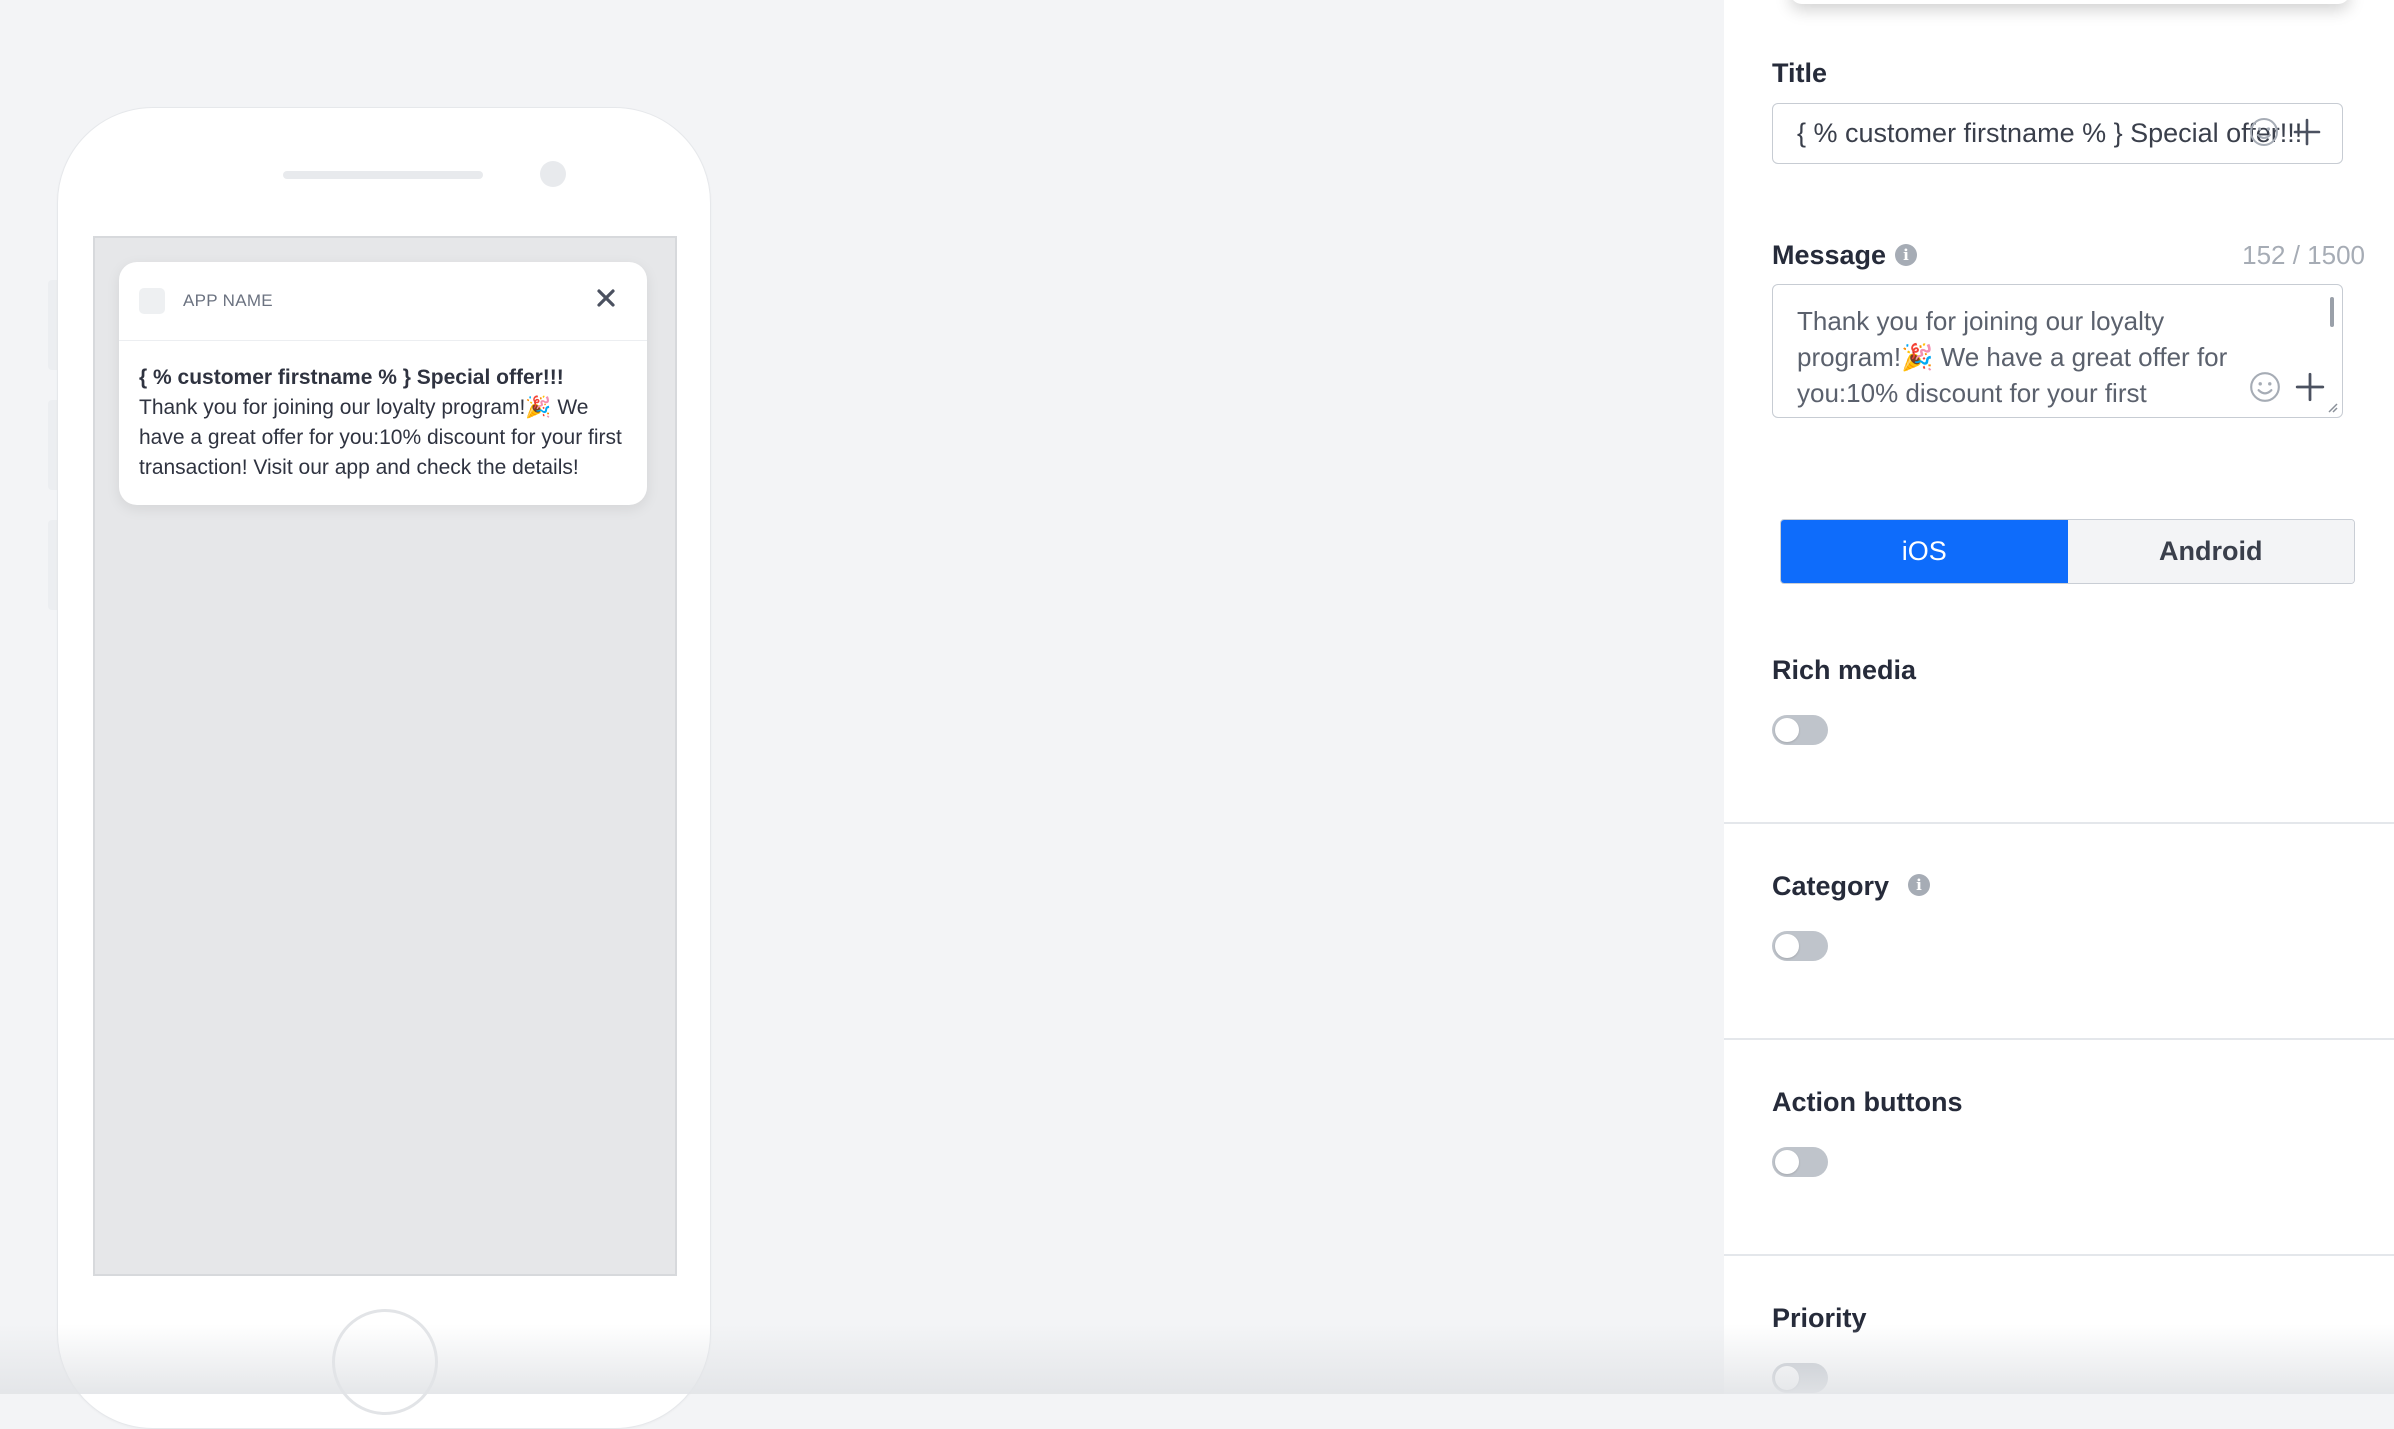 This screenshot has height=1429, width=2394. Describe the element at coordinates (1867, 1102) in the screenshot. I see `action-buttons-label: Action buttons` at that location.